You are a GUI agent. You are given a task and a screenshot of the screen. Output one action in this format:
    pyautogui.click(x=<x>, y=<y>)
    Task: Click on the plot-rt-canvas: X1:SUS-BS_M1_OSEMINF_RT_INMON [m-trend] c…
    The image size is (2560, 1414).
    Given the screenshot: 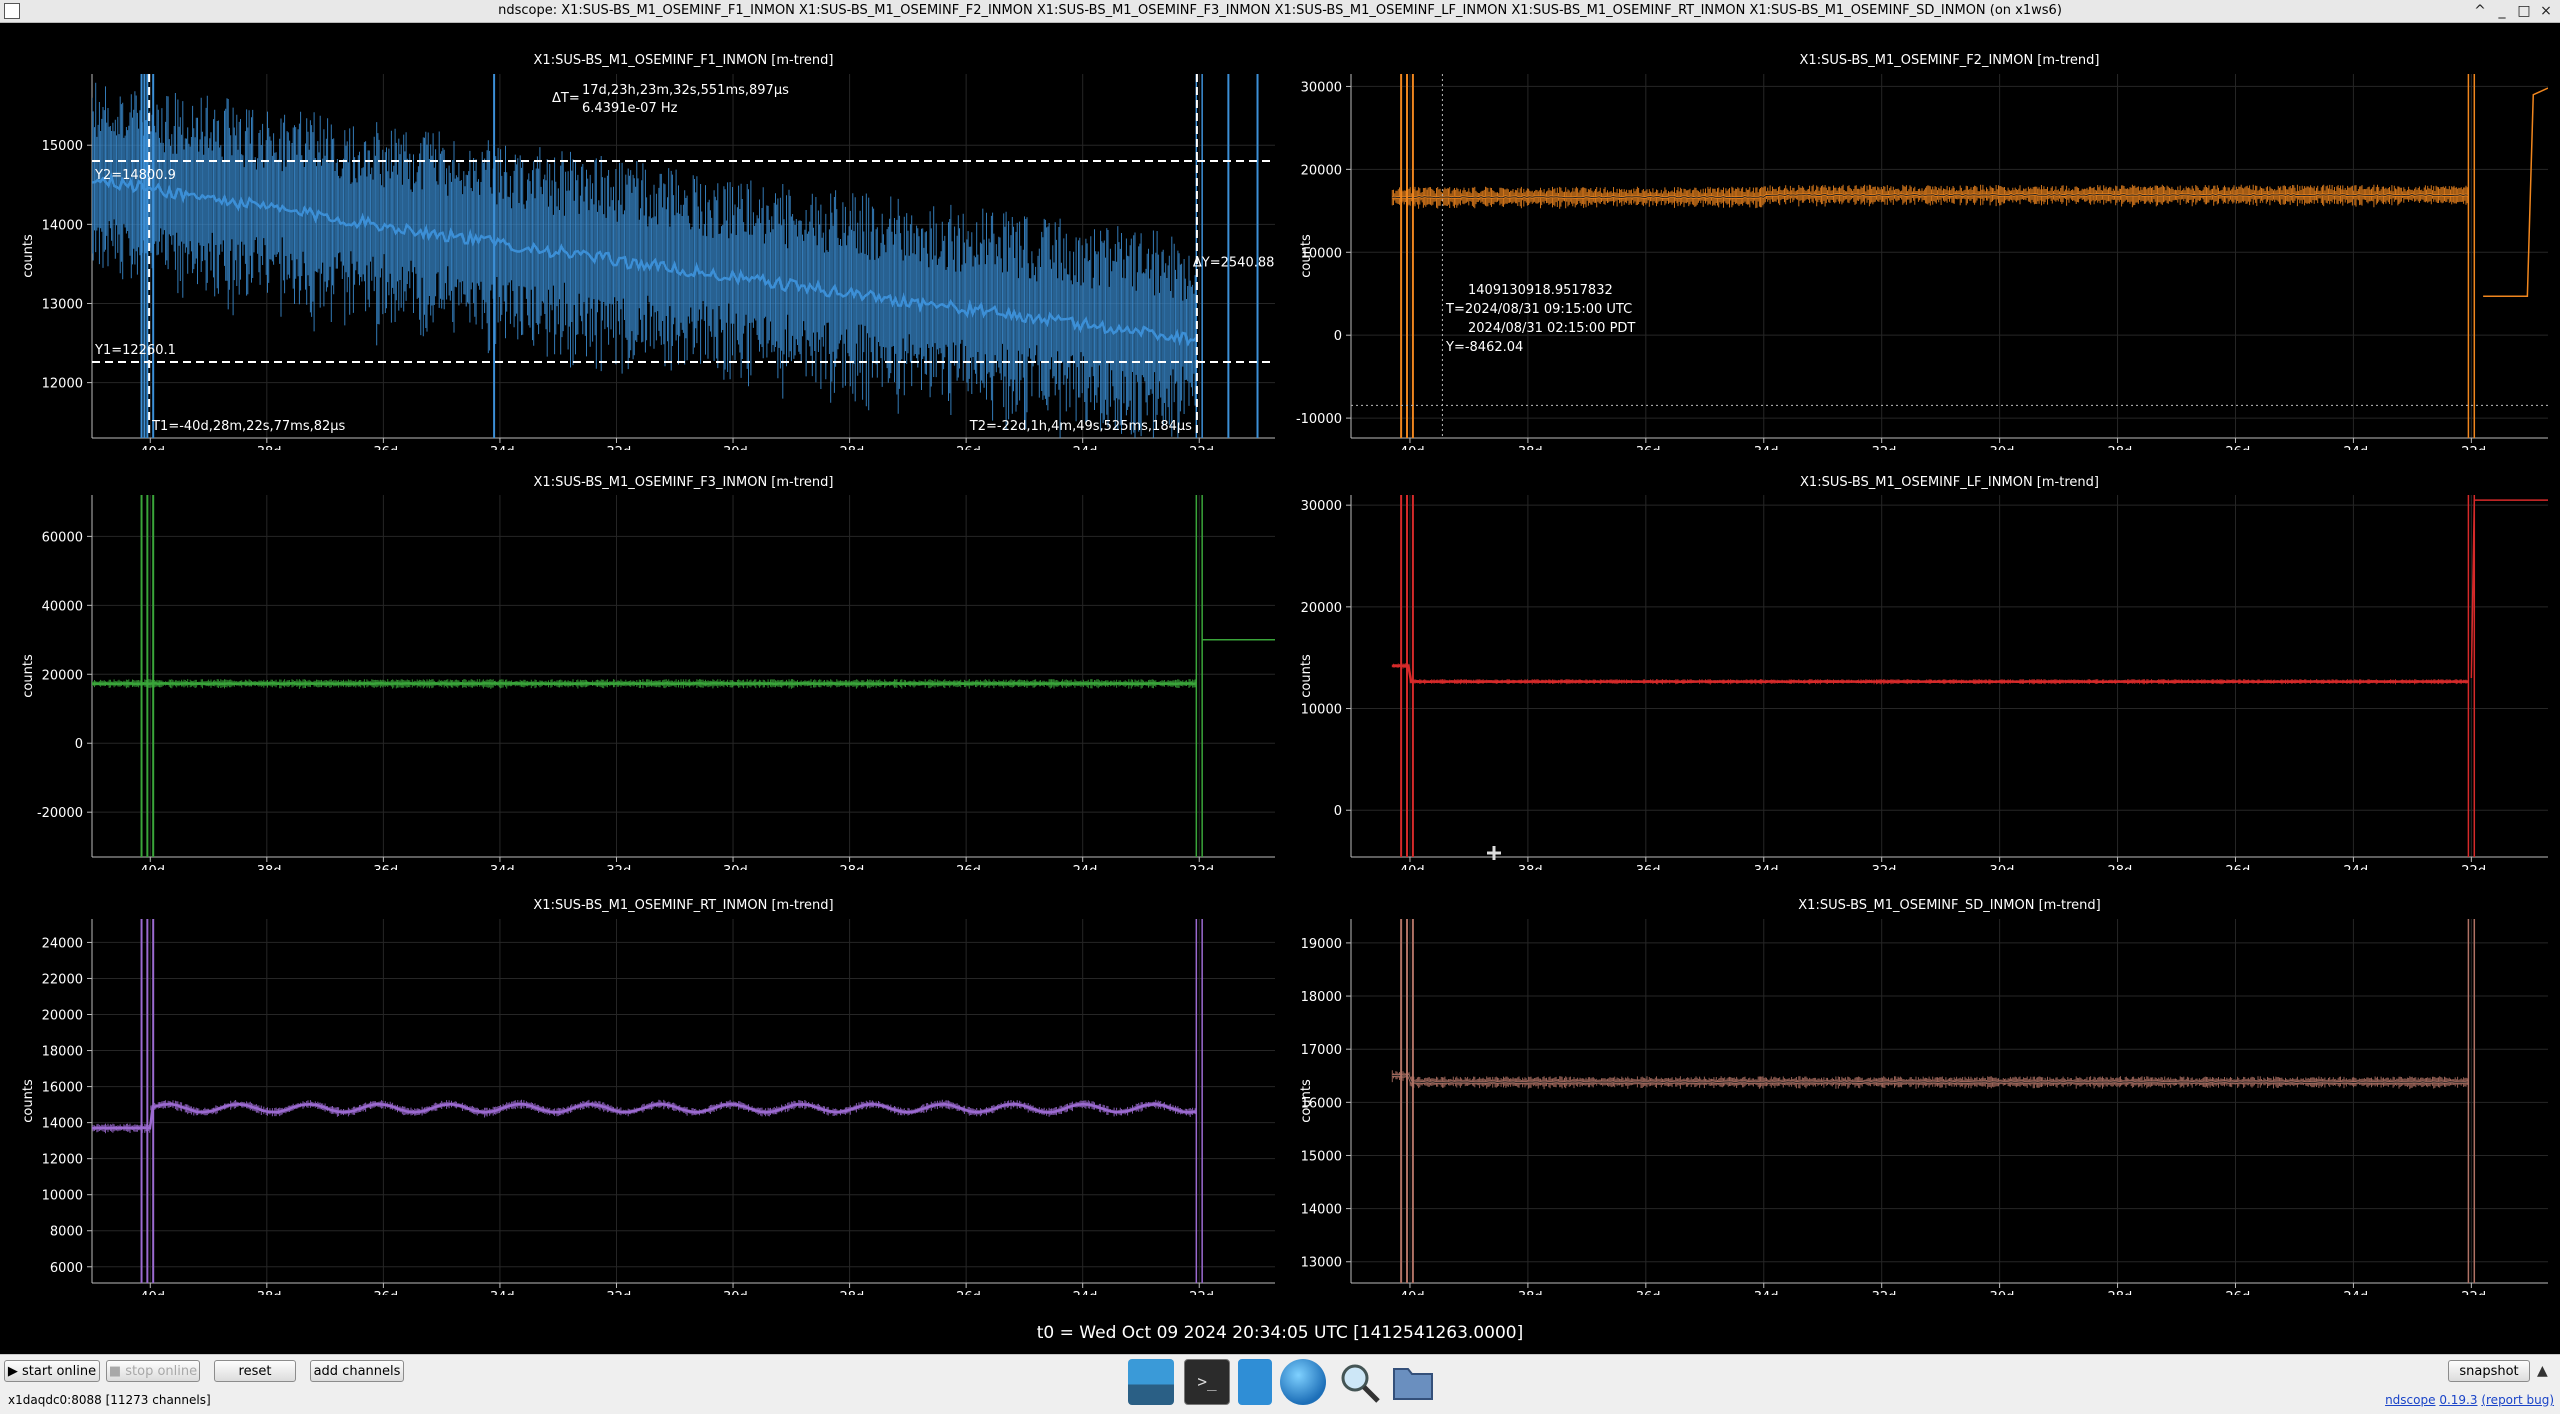 What is the action you would take?
    pyautogui.click(x=639, y=1094)
    